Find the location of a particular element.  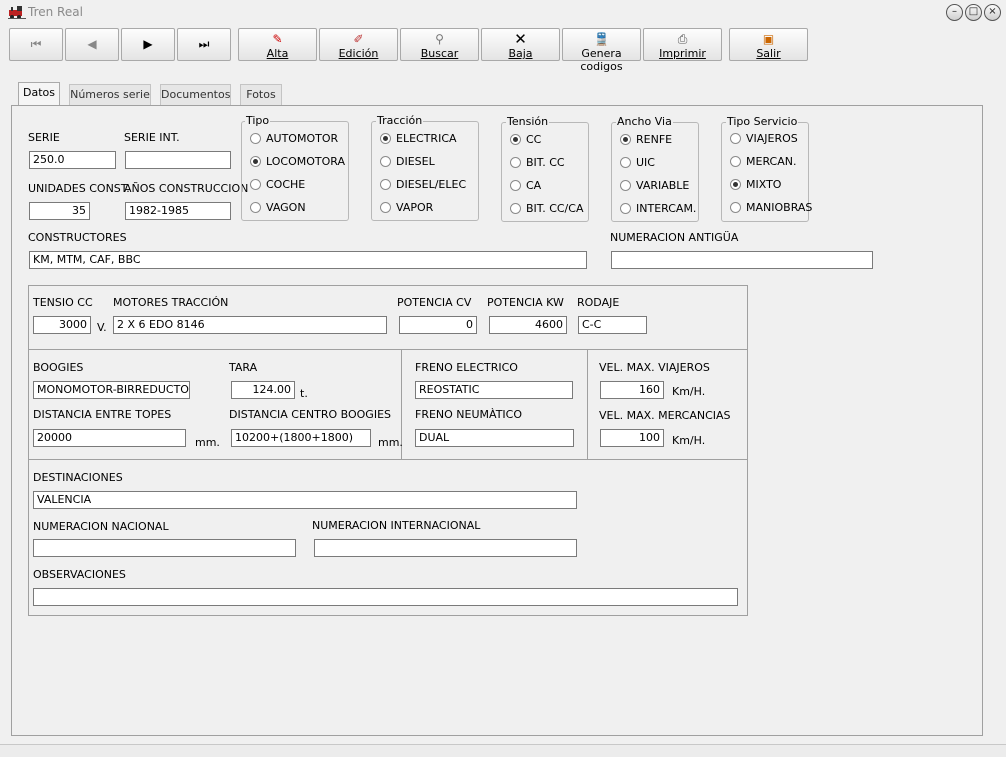

numeracion-internacional-input is located at coordinates (445, 548).